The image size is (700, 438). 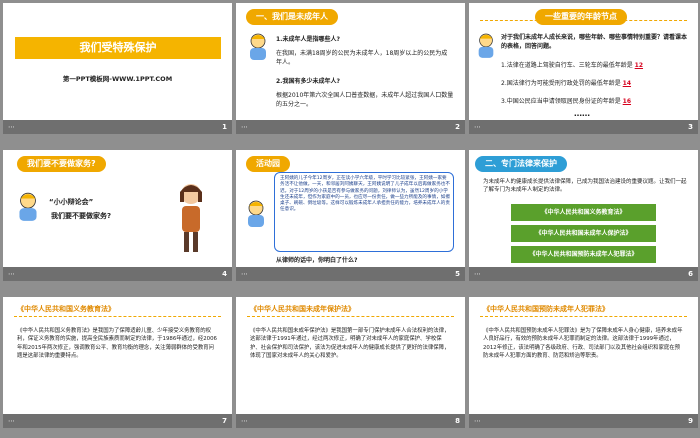 I want to click on slide-footer: ⋯ 6, so click(x=583, y=274).